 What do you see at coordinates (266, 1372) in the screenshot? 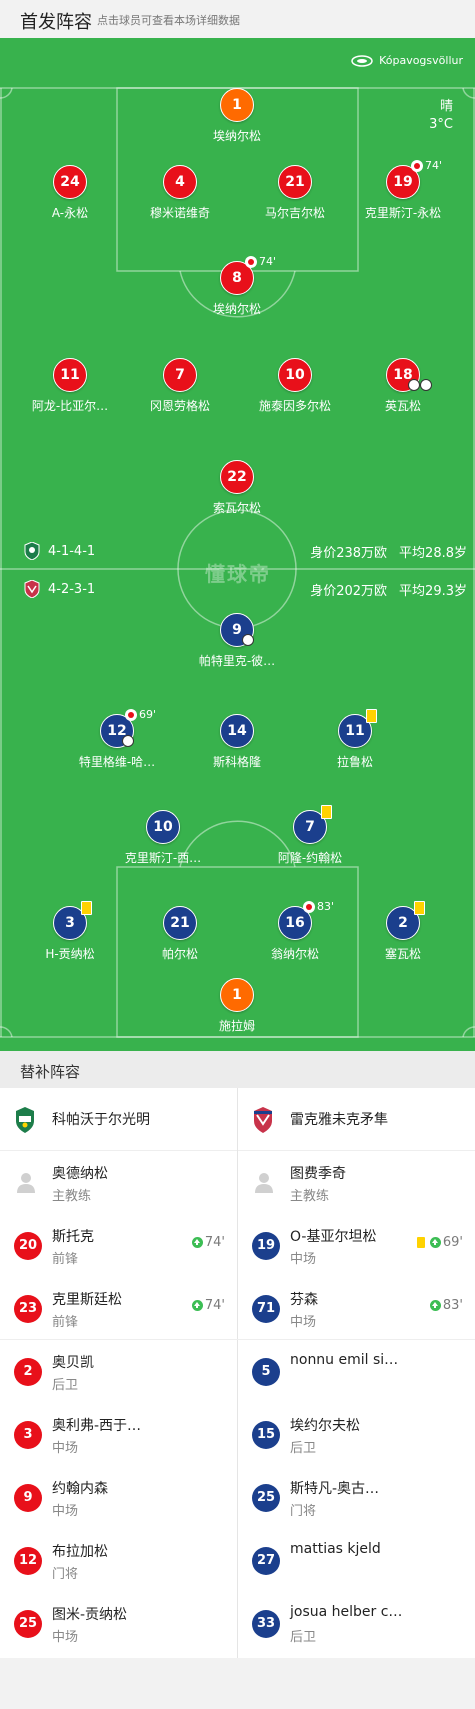
I see `sub-number: 5` at bounding box center [266, 1372].